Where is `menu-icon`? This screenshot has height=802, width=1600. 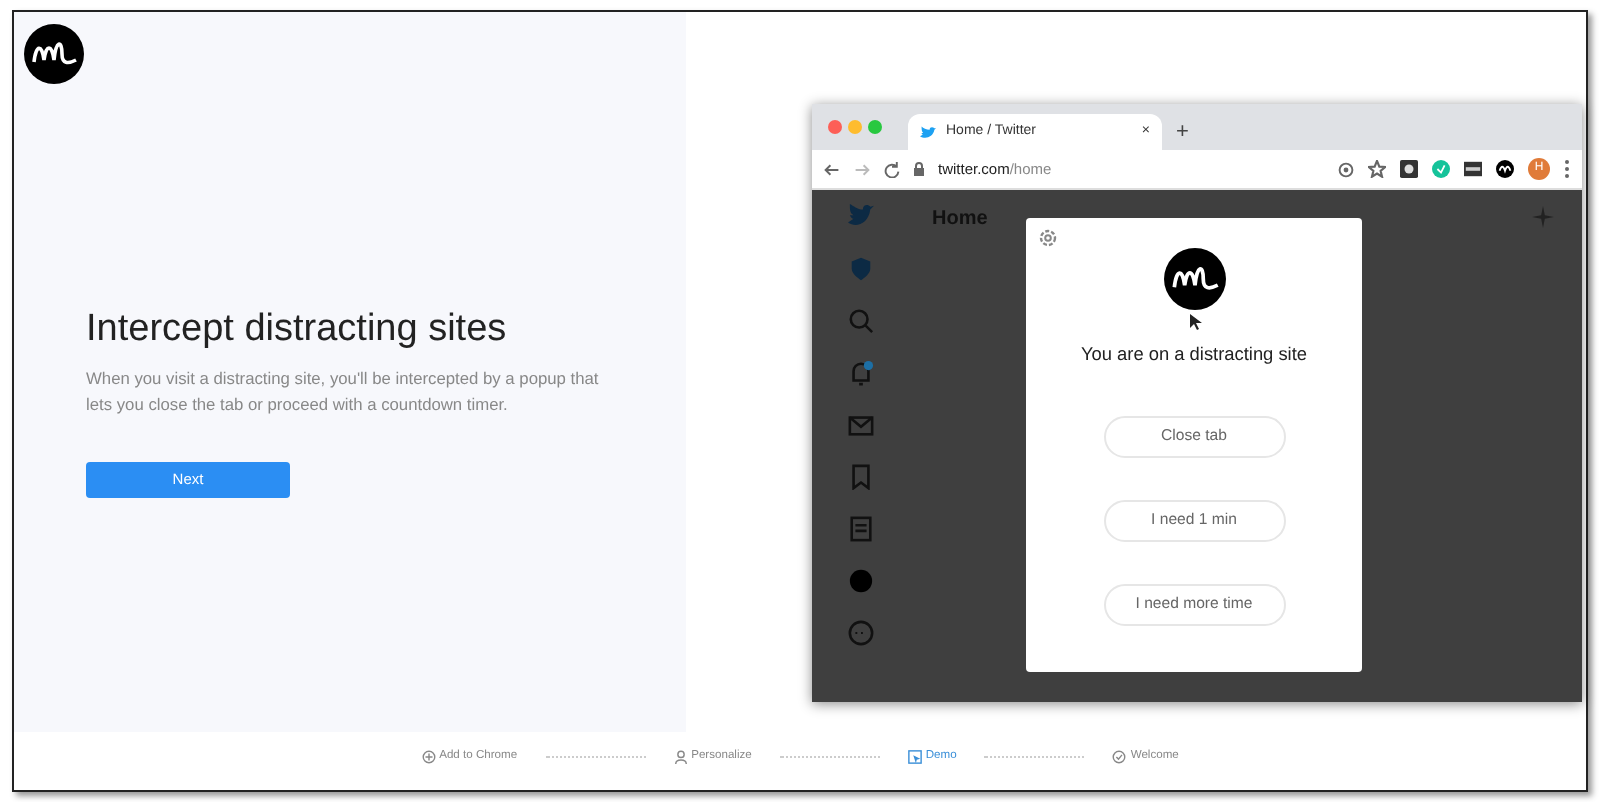 menu-icon is located at coordinates (1567, 169).